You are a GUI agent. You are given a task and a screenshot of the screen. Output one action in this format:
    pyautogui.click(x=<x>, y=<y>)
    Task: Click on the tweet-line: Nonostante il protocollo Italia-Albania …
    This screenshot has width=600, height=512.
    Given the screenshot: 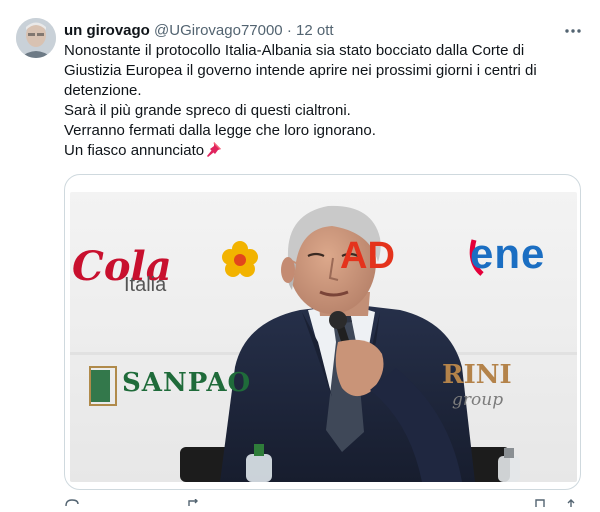 What is the action you would take?
    pyautogui.click(x=300, y=70)
    